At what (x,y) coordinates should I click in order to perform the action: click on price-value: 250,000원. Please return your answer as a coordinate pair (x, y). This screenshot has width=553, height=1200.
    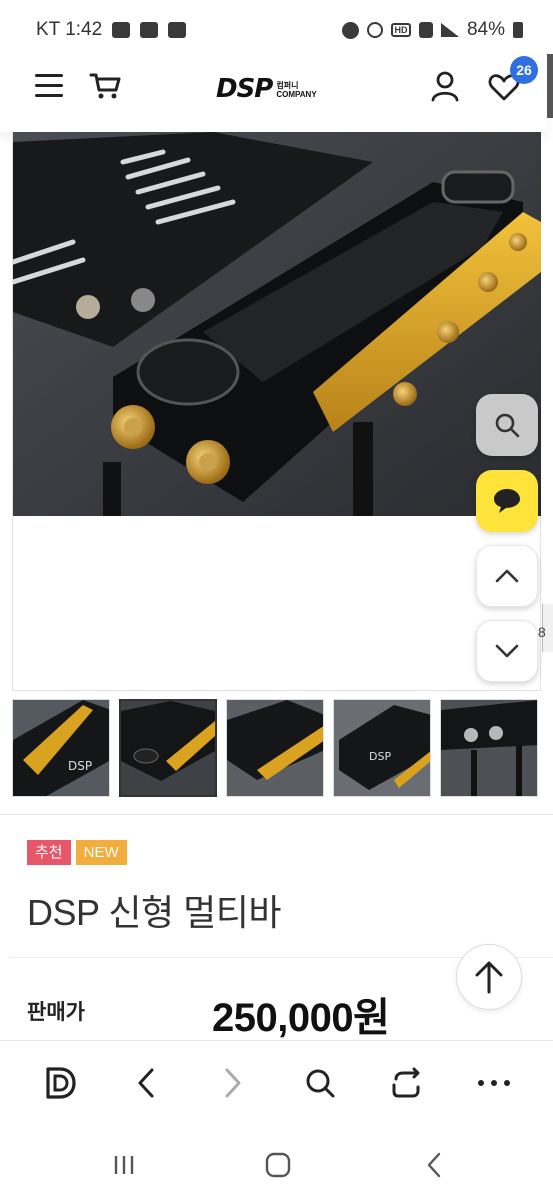
    Looking at the image, I should click on (301, 1018).